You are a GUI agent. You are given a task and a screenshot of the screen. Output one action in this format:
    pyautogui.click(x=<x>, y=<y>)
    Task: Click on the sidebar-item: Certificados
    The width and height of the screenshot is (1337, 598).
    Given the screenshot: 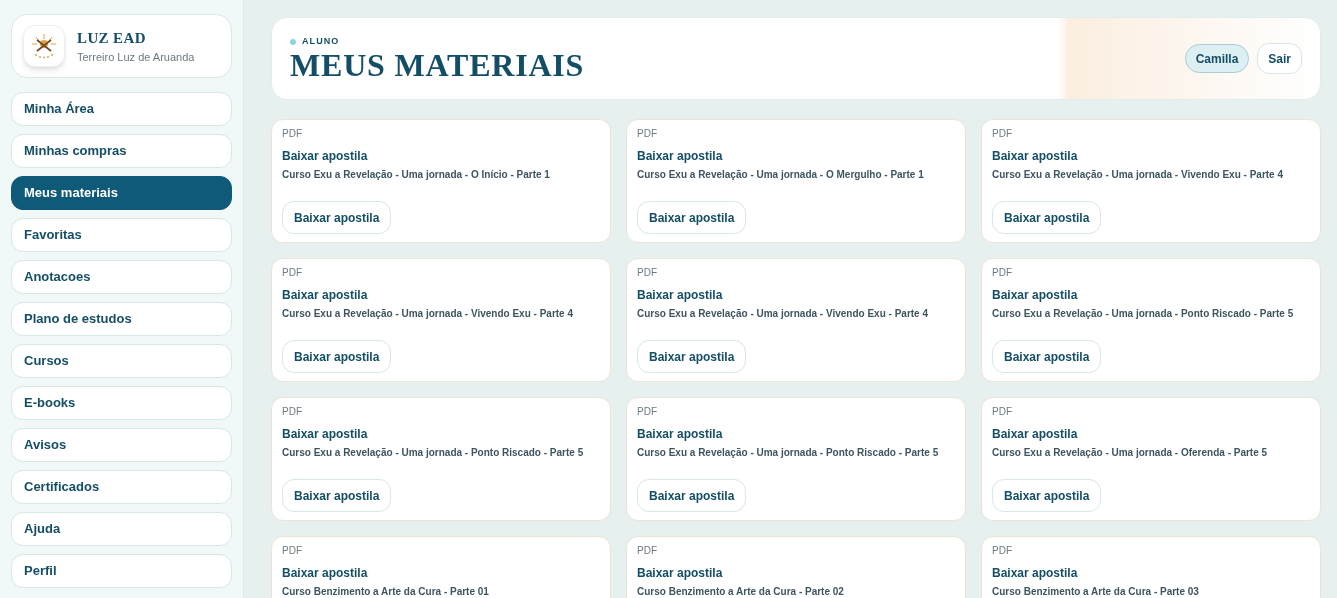 What is the action you would take?
    pyautogui.click(x=121, y=487)
    